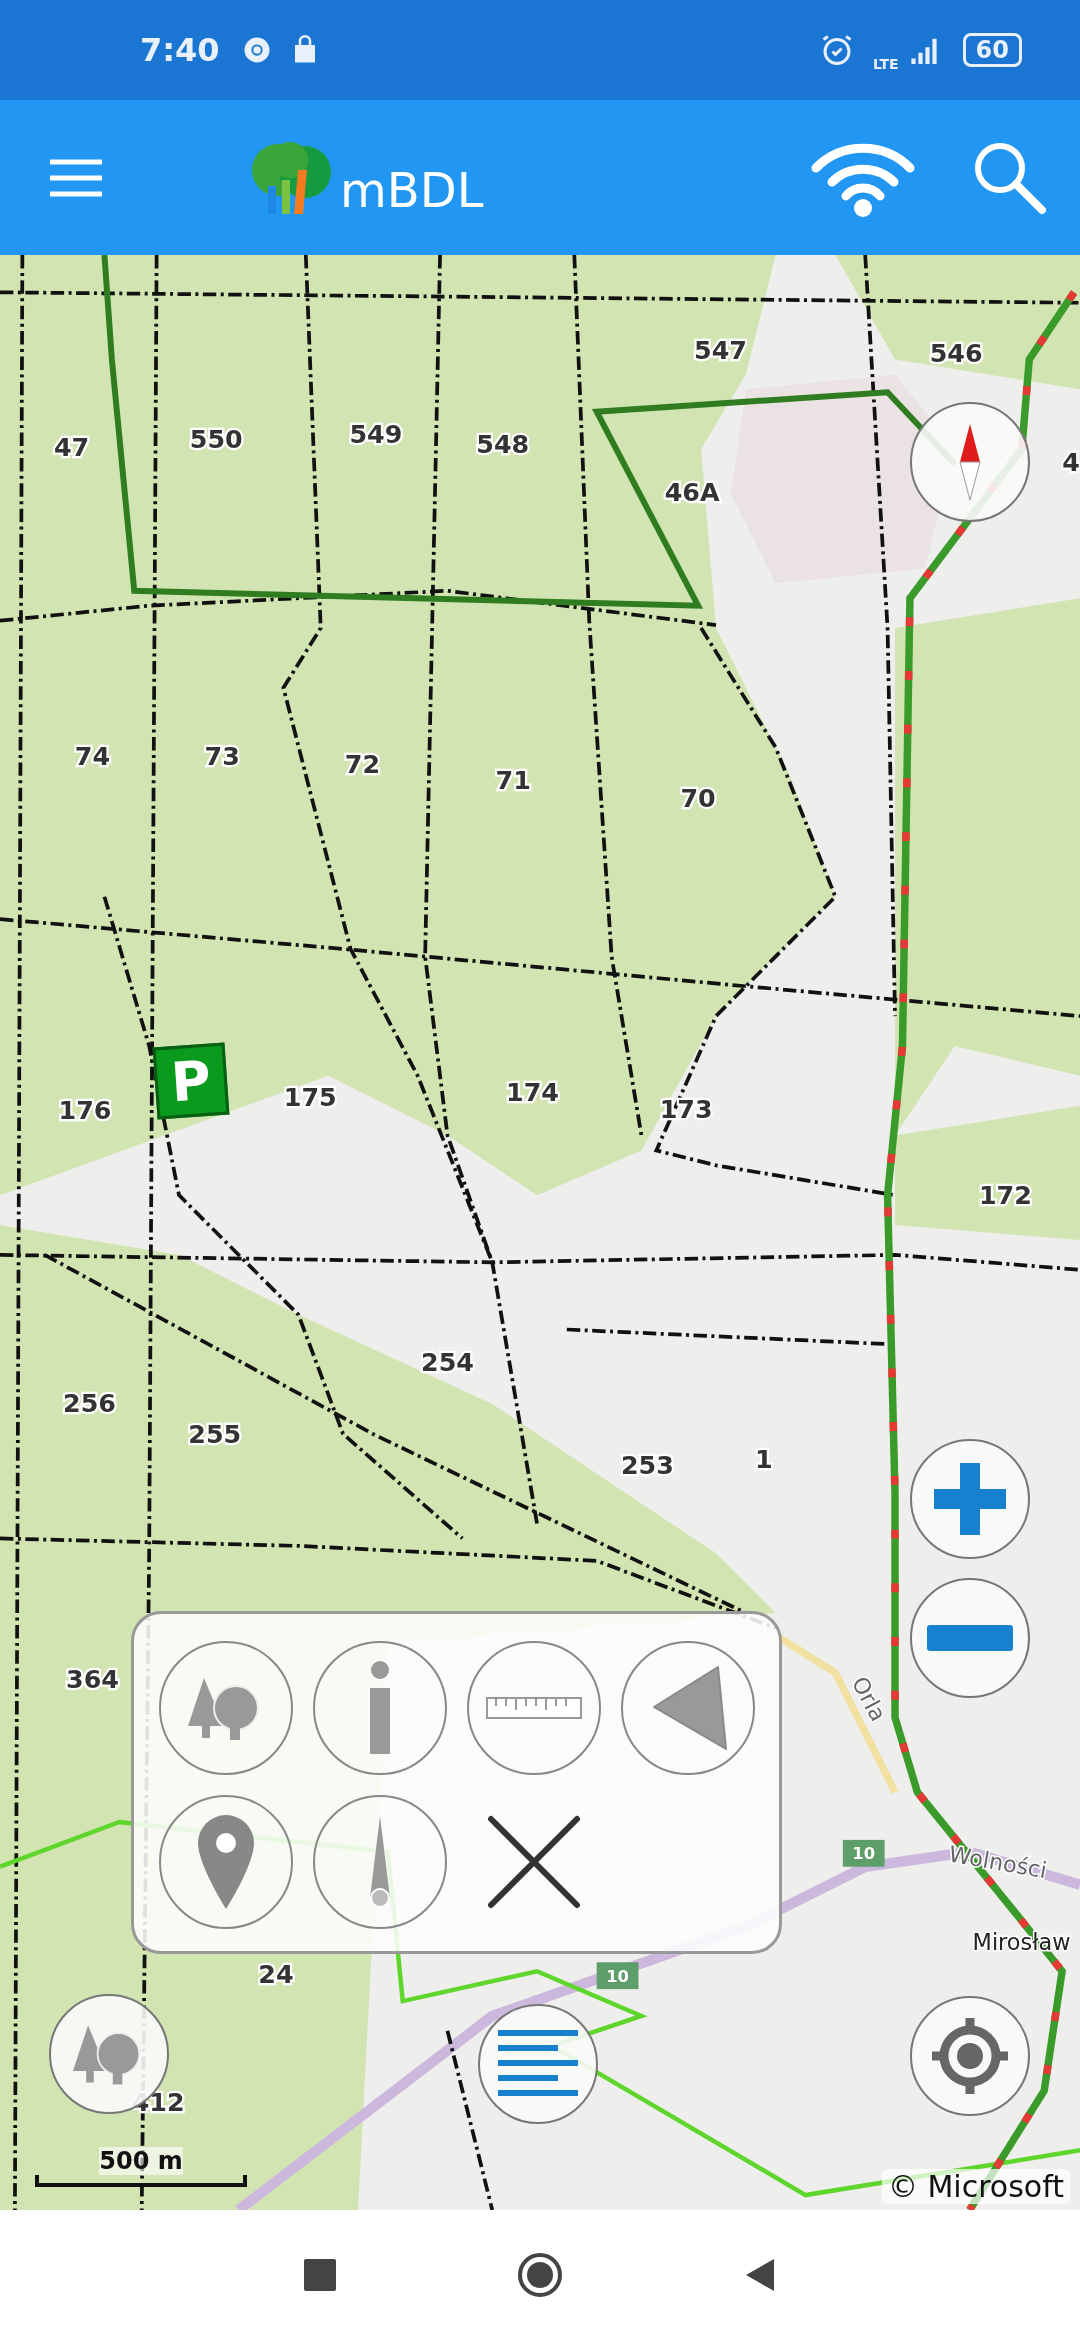 Image resolution: width=1080 pixels, height=2340 pixels. What do you see at coordinates (720, 350) in the screenshot?
I see `compartment-number: 547` at bounding box center [720, 350].